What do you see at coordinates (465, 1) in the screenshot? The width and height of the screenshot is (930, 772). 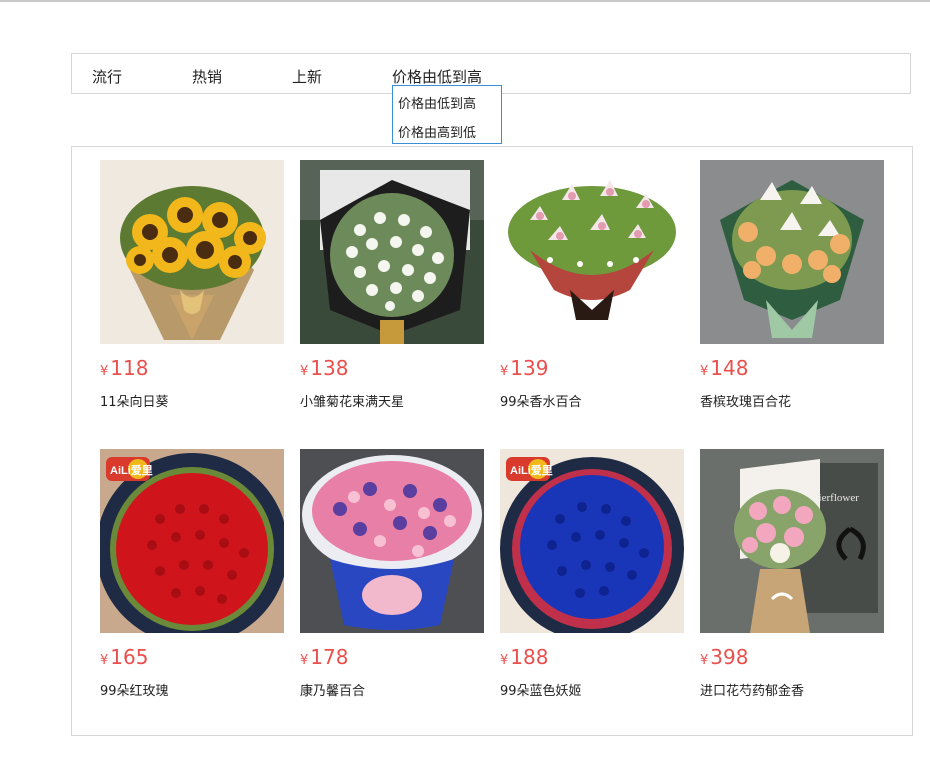 I see `top-divider` at bounding box center [465, 1].